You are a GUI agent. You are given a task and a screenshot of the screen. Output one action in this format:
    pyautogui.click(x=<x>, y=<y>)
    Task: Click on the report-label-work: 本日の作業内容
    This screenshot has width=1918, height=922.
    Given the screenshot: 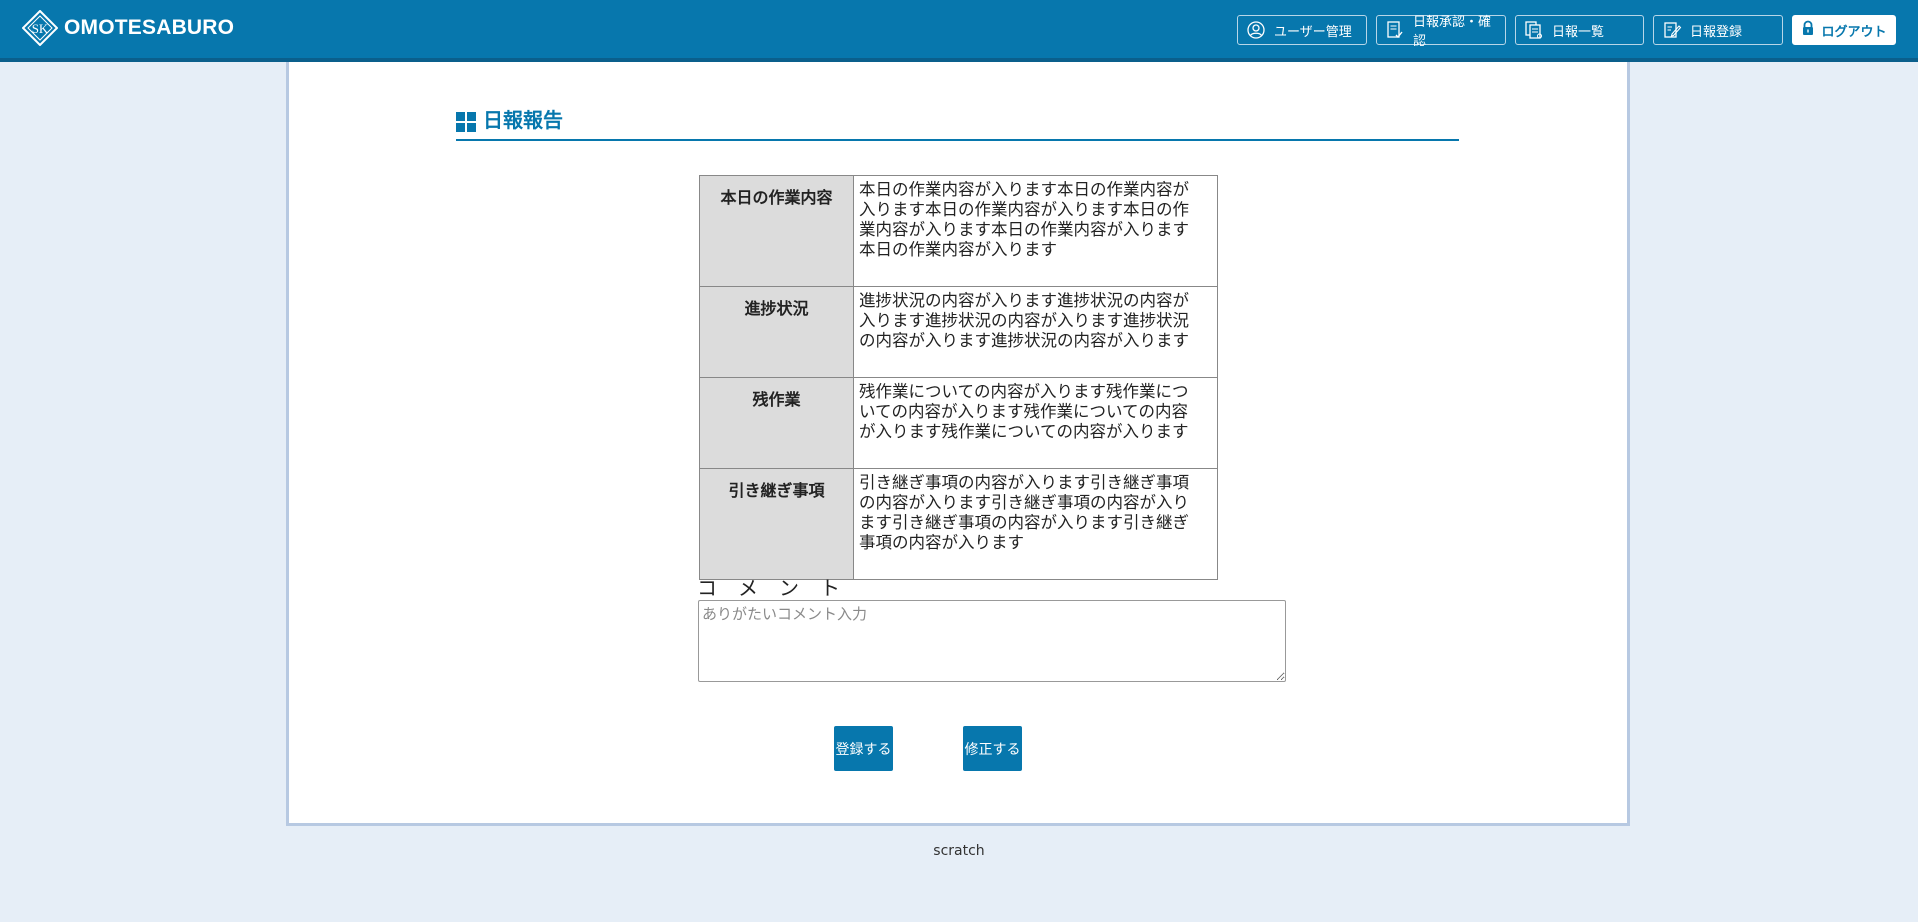 What is the action you would take?
    pyautogui.click(x=776, y=231)
    